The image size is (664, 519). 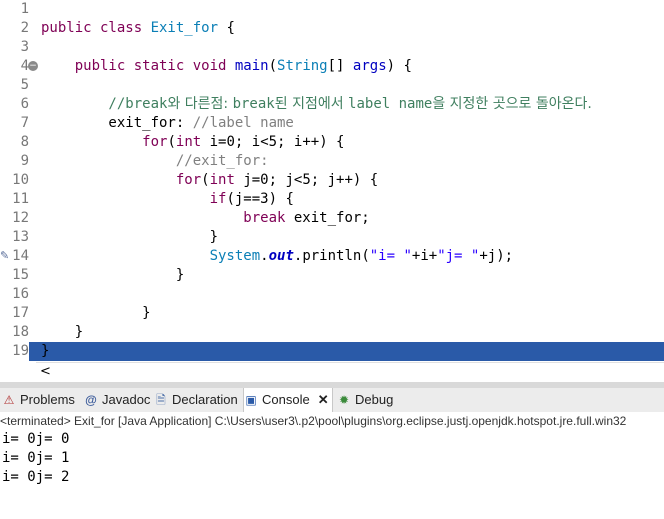 What do you see at coordinates (332, 28) in the screenshot?
I see `code-line: 2 public class Exit_for {` at bounding box center [332, 28].